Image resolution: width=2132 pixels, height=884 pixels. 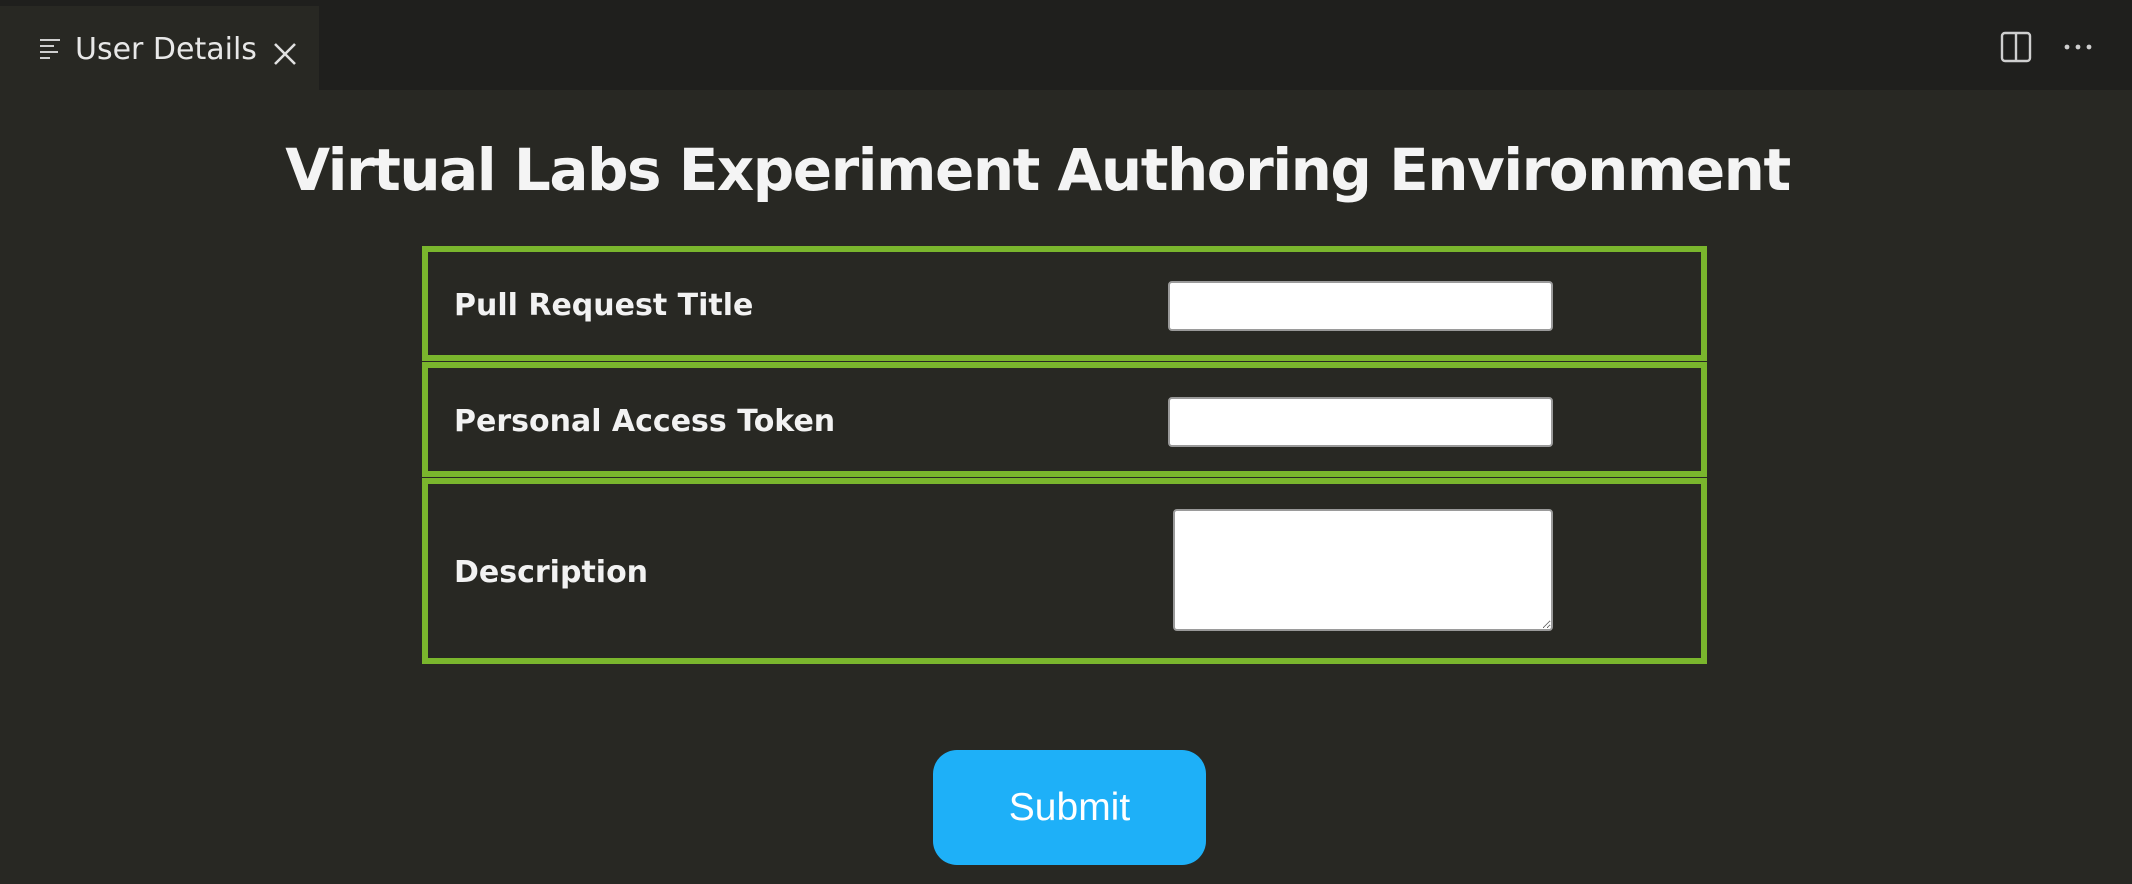 What do you see at coordinates (1064, 571) in the screenshot?
I see `form-row-description: Description` at bounding box center [1064, 571].